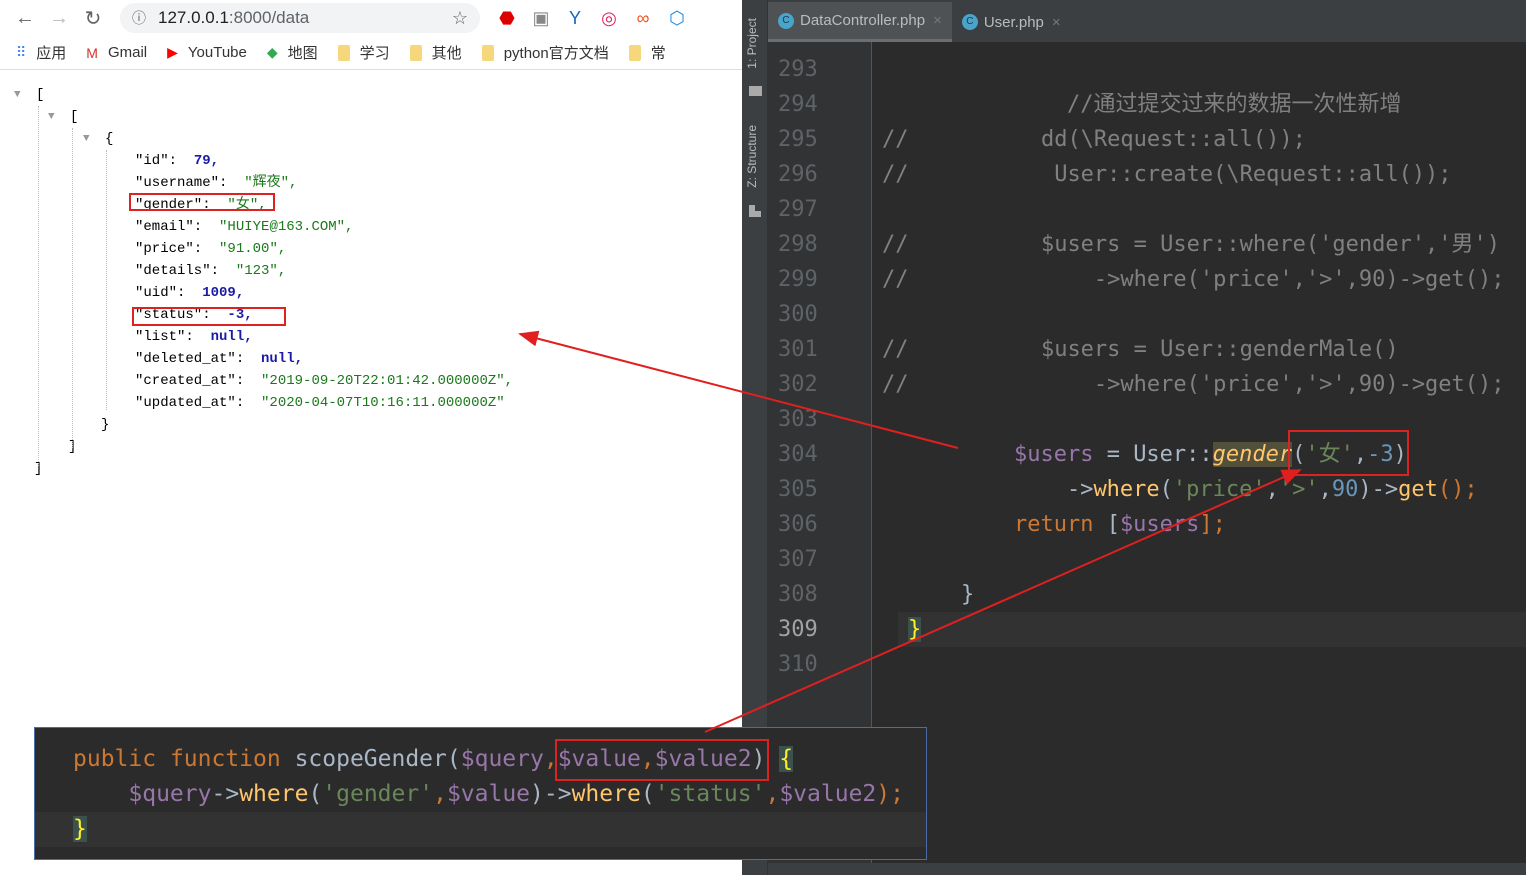 Image resolution: width=1526 pixels, height=875 pixels. I want to click on structure-tool-tab: Z: Structure, so click(752, 156).